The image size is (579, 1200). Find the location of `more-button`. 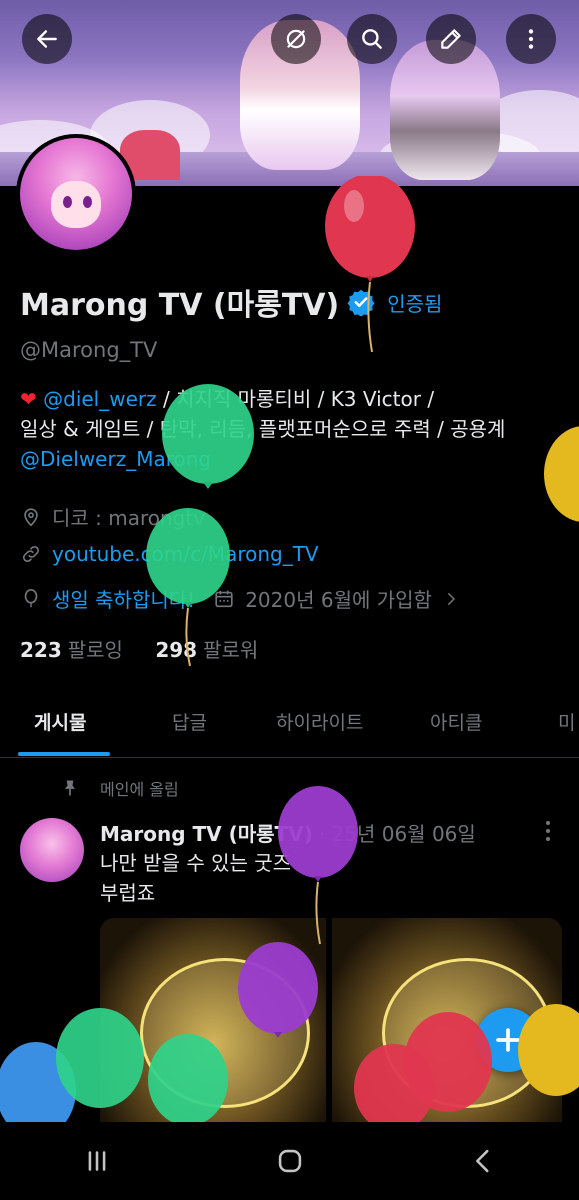

more-button is located at coordinates (531, 39).